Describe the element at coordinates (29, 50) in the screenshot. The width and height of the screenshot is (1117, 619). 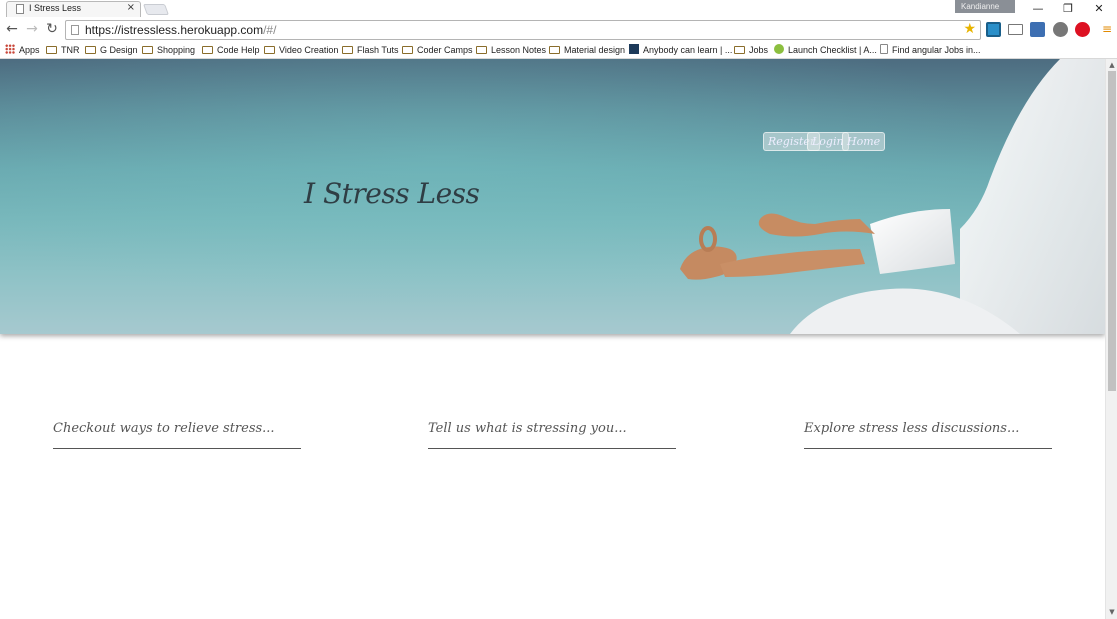
I see `bookmark-label: Apps` at that location.